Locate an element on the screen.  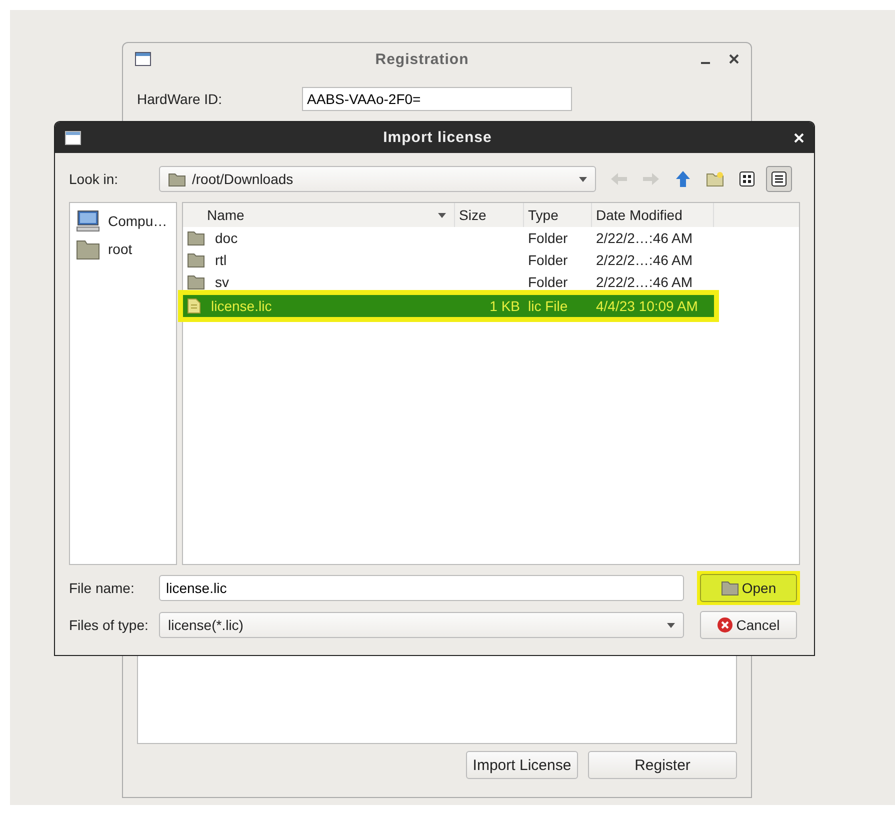
open-button: Open is located at coordinates (748, 588).